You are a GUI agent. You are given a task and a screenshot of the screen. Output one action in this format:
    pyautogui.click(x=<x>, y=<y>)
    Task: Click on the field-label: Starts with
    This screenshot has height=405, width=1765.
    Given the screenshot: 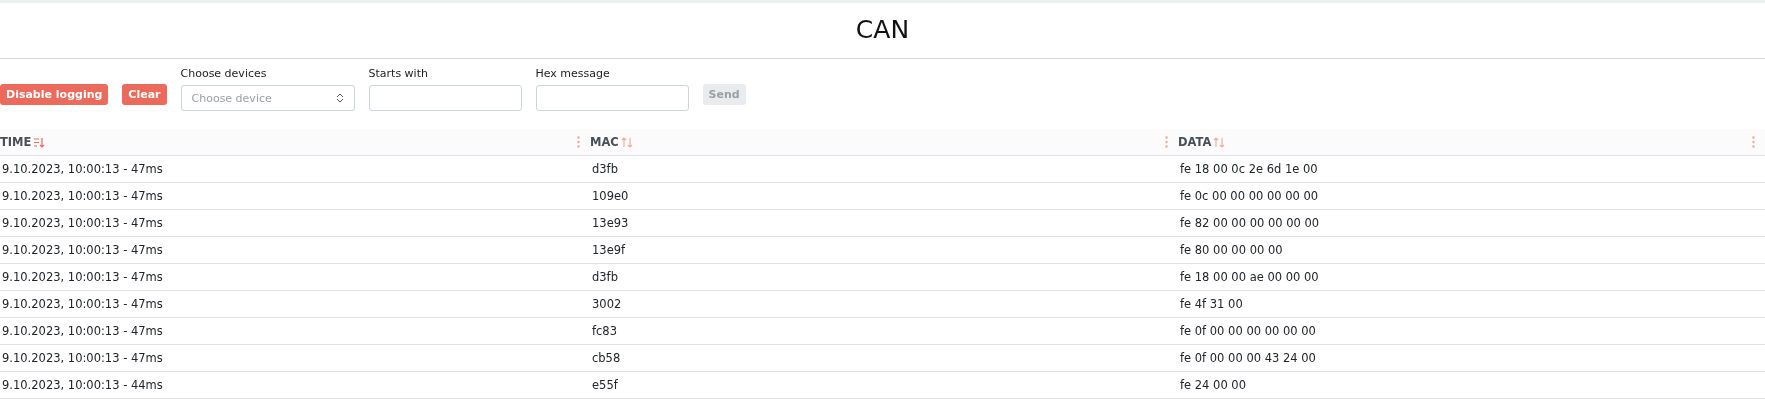 What is the action you would take?
    pyautogui.click(x=398, y=73)
    